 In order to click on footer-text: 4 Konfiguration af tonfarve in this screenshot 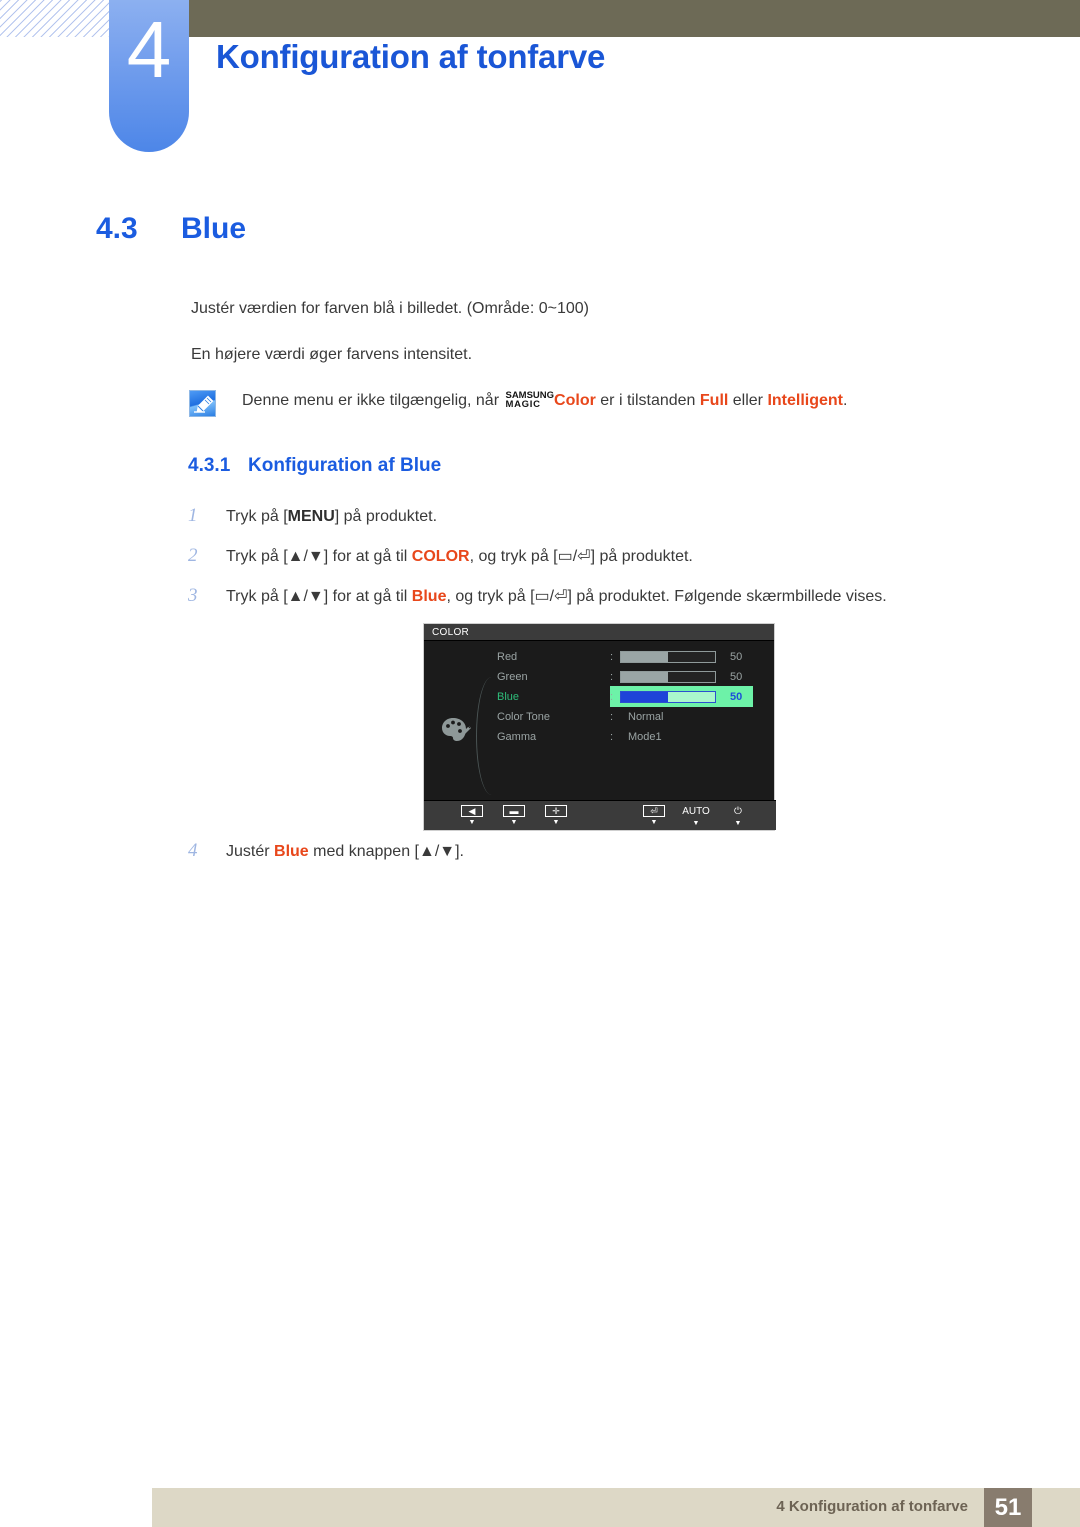, I will do `click(872, 1506)`.